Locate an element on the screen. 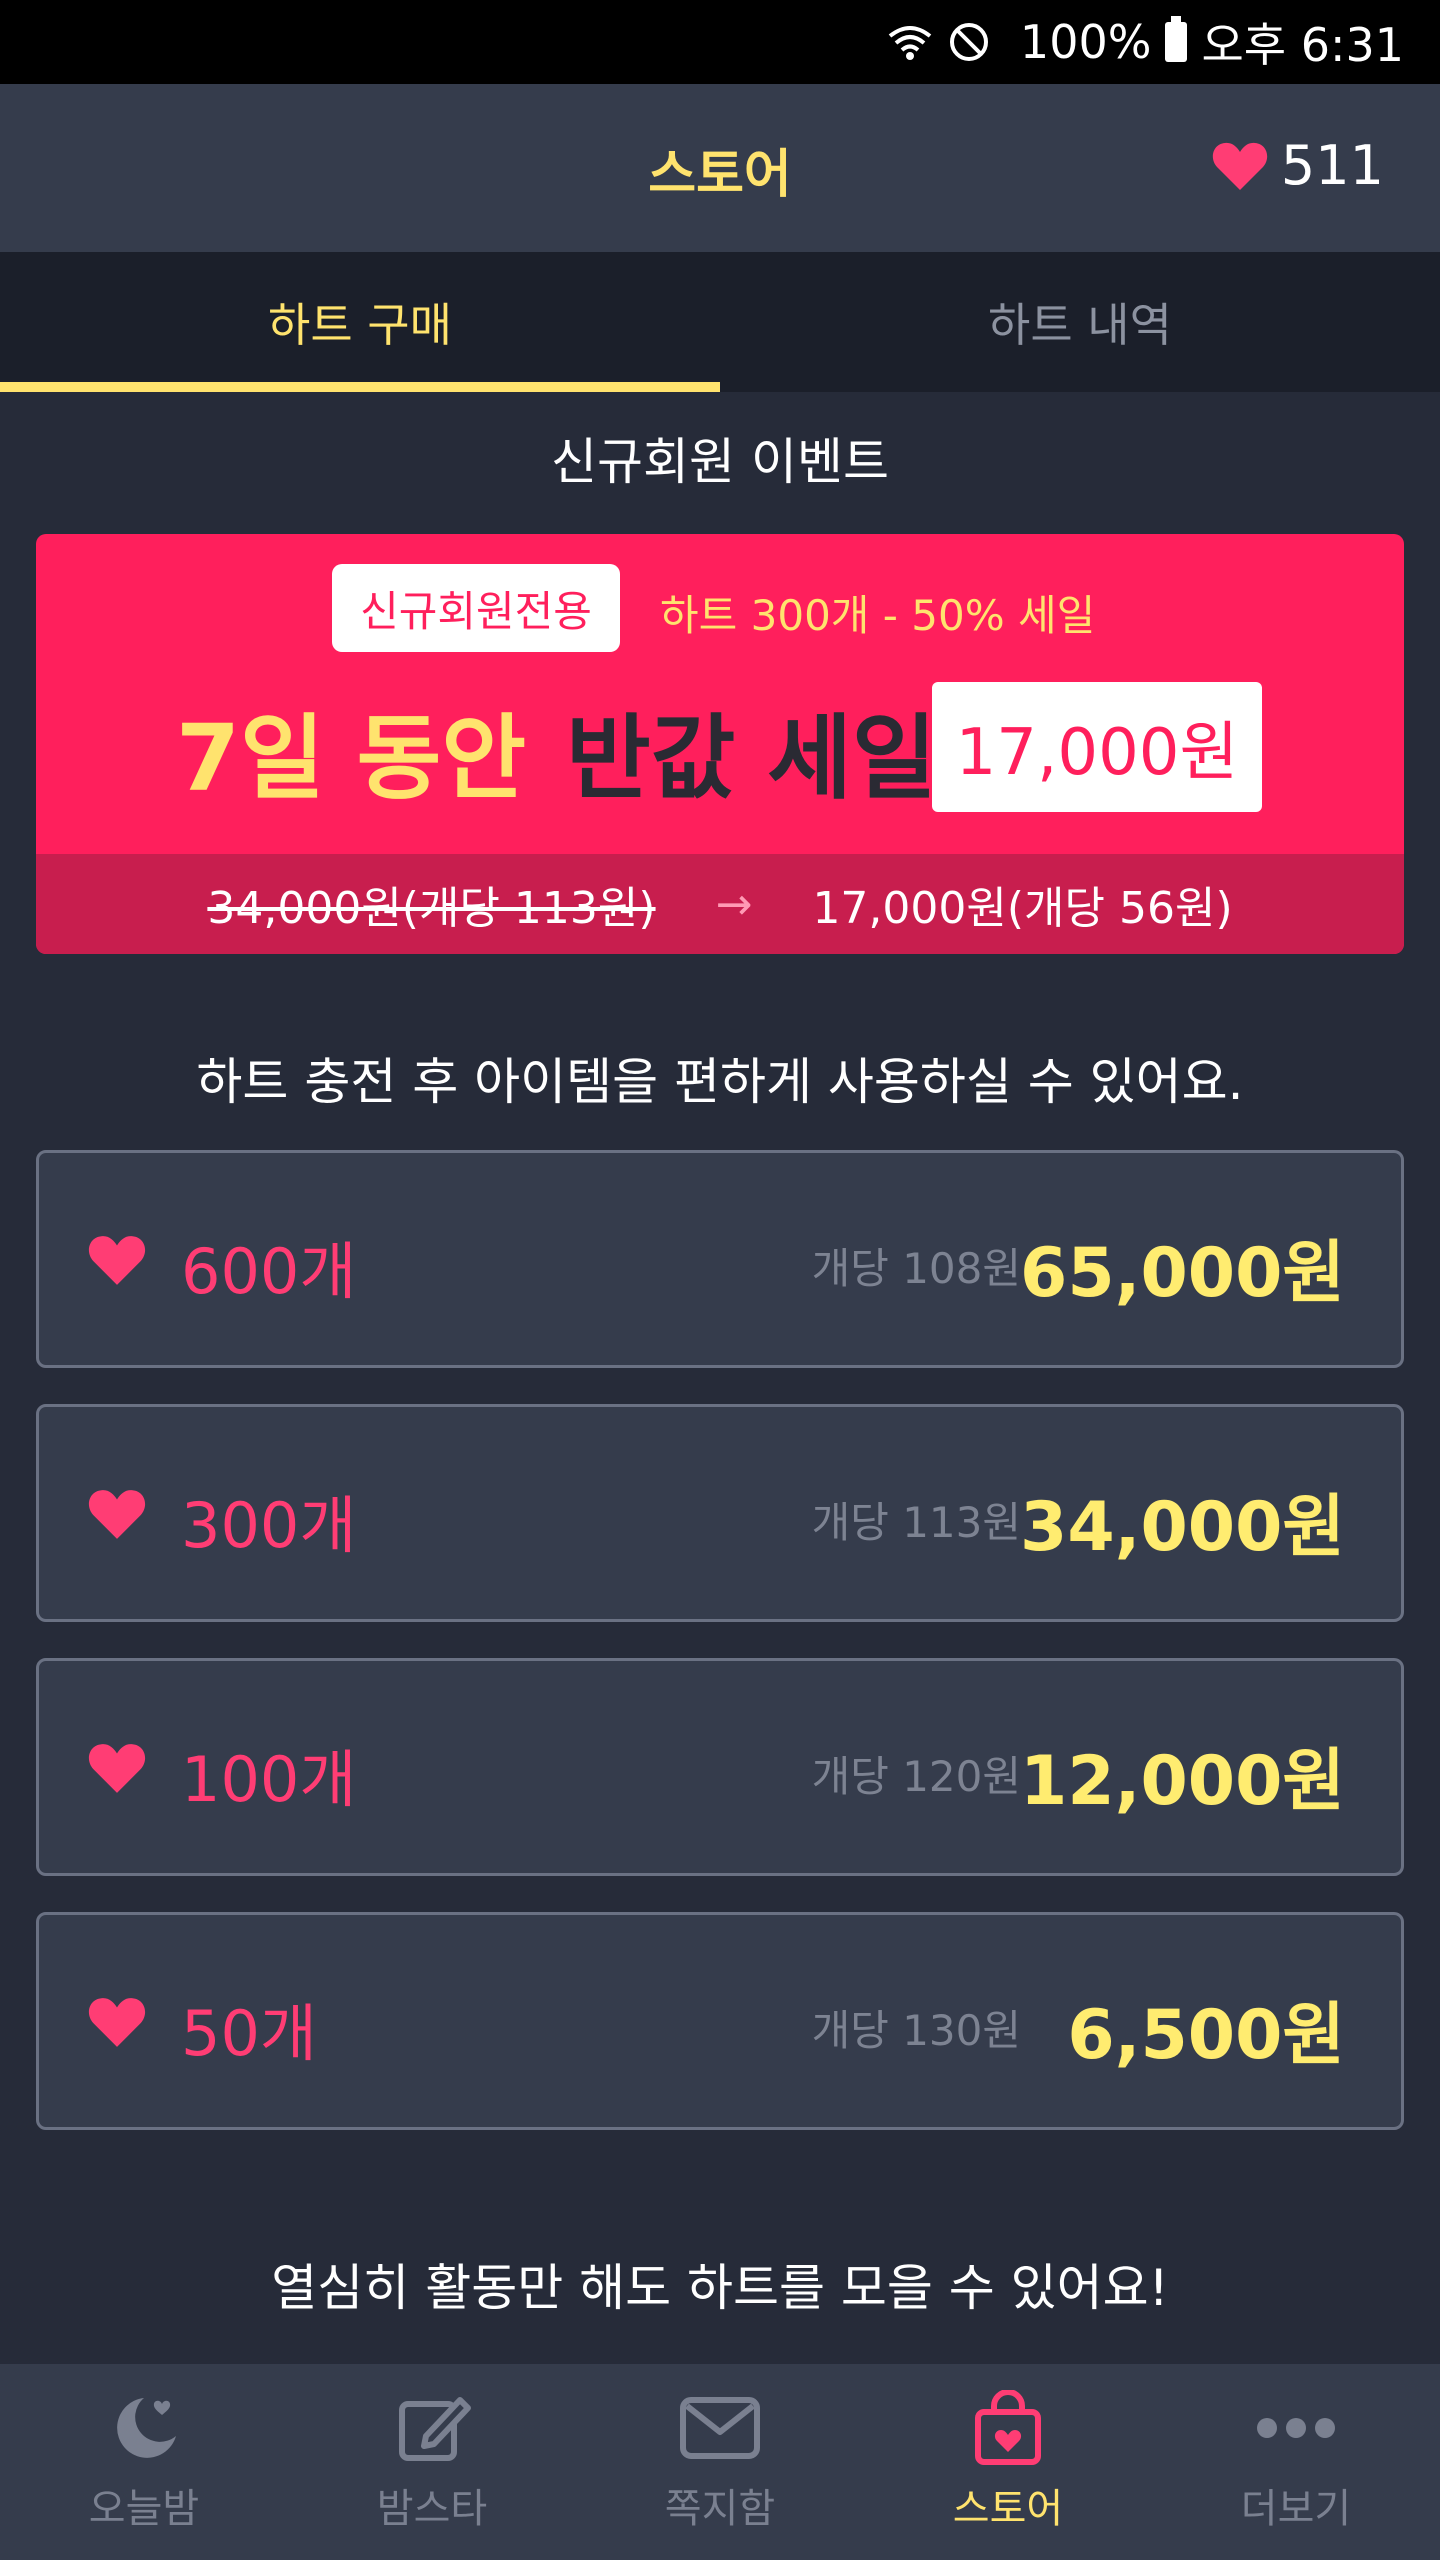 This screenshot has width=1440, height=2560. edit-icon is located at coordinates (435, 2429).